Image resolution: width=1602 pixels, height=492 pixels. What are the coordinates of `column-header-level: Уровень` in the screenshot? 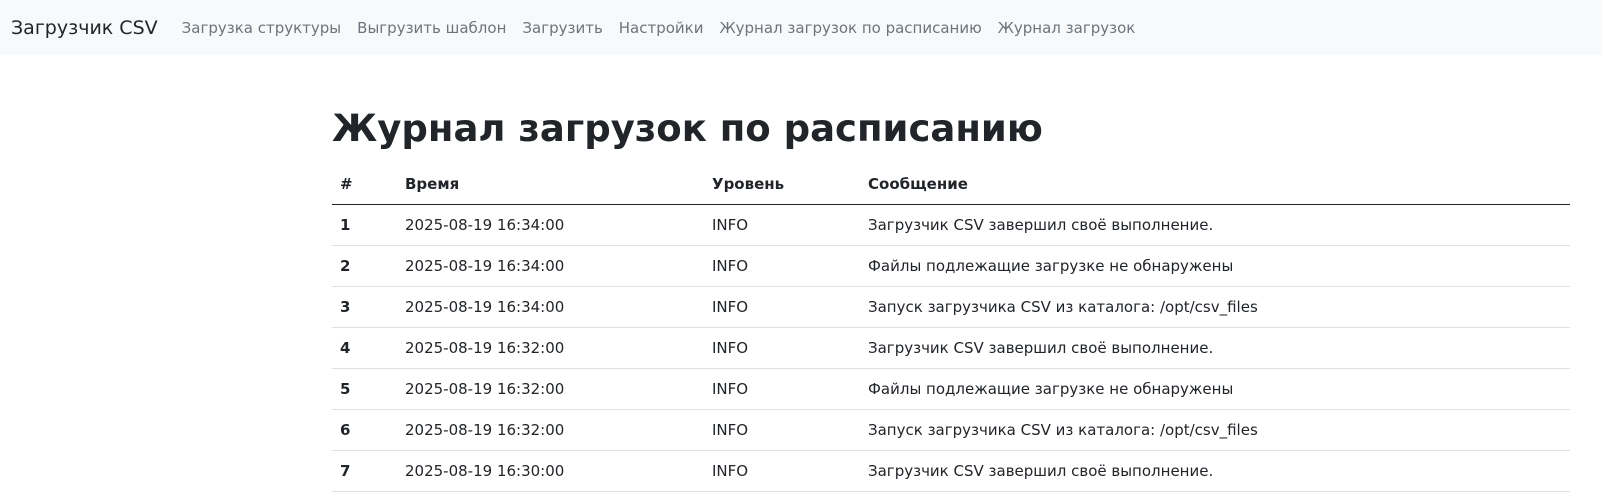 It's located at (782, 184).